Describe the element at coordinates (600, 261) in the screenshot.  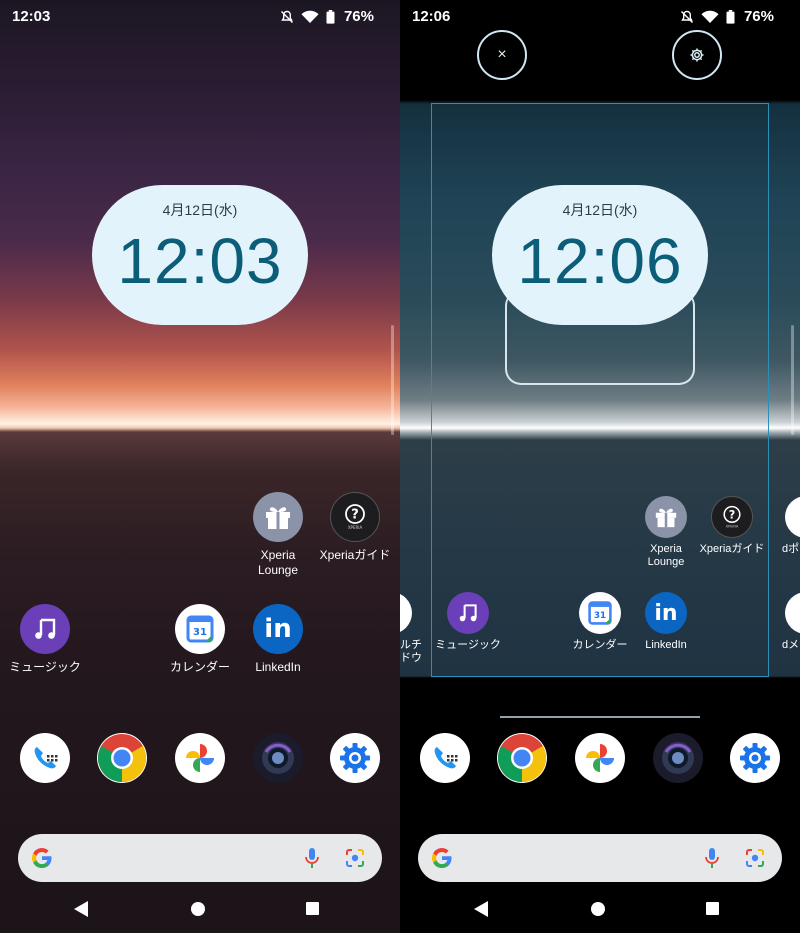
I see `clock-time: 12:06` at that location.